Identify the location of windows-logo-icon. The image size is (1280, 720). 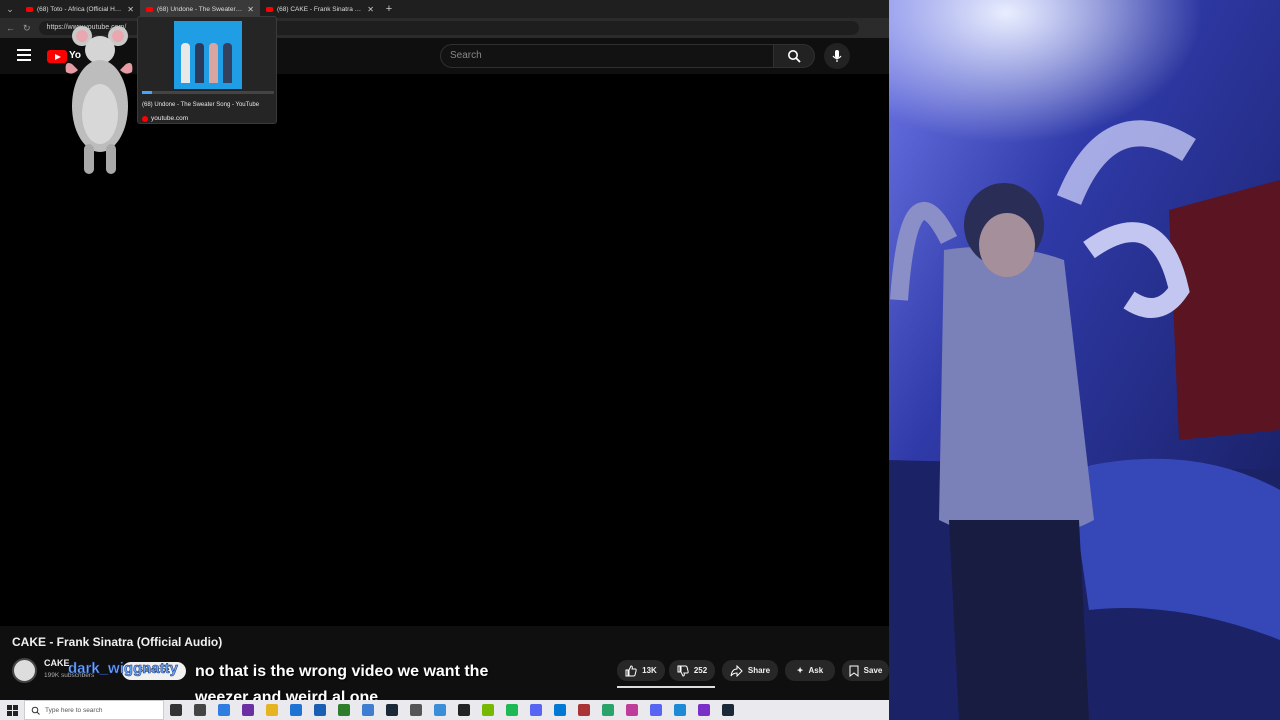
(12, 710).